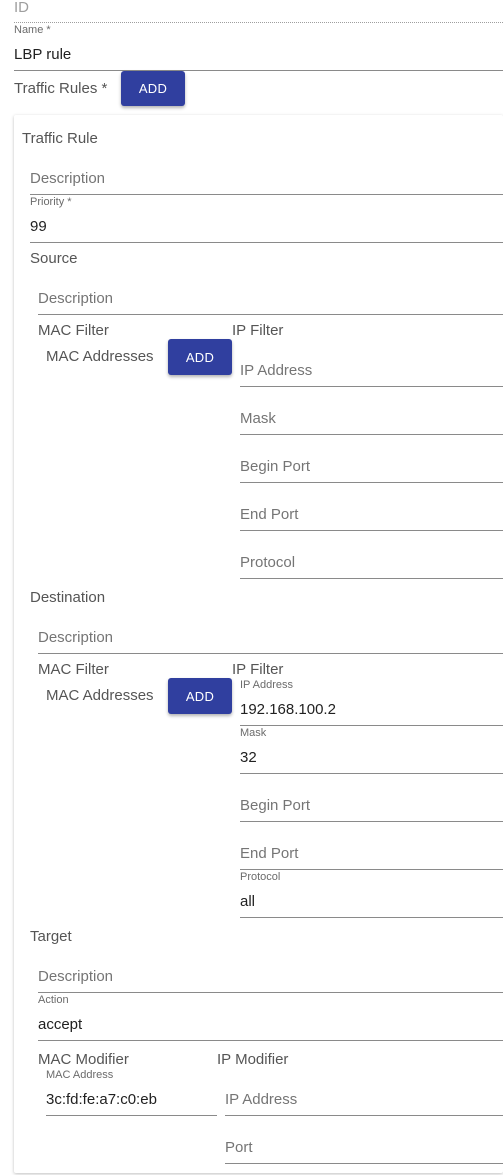 This screenshot has height=1175, width=503. I want to click on mac-modifier-address-value: 3c:fd:fe:a7:c0:eb, so click(101, 1099).